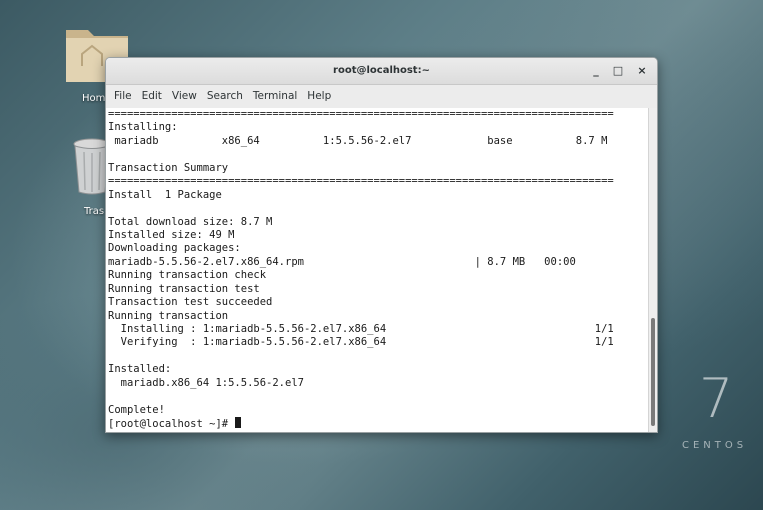 The height and width of the screenshot is (510, 763). I want to click on menu-bar: File Edit View Search Terminal Help, so click(381, 97).